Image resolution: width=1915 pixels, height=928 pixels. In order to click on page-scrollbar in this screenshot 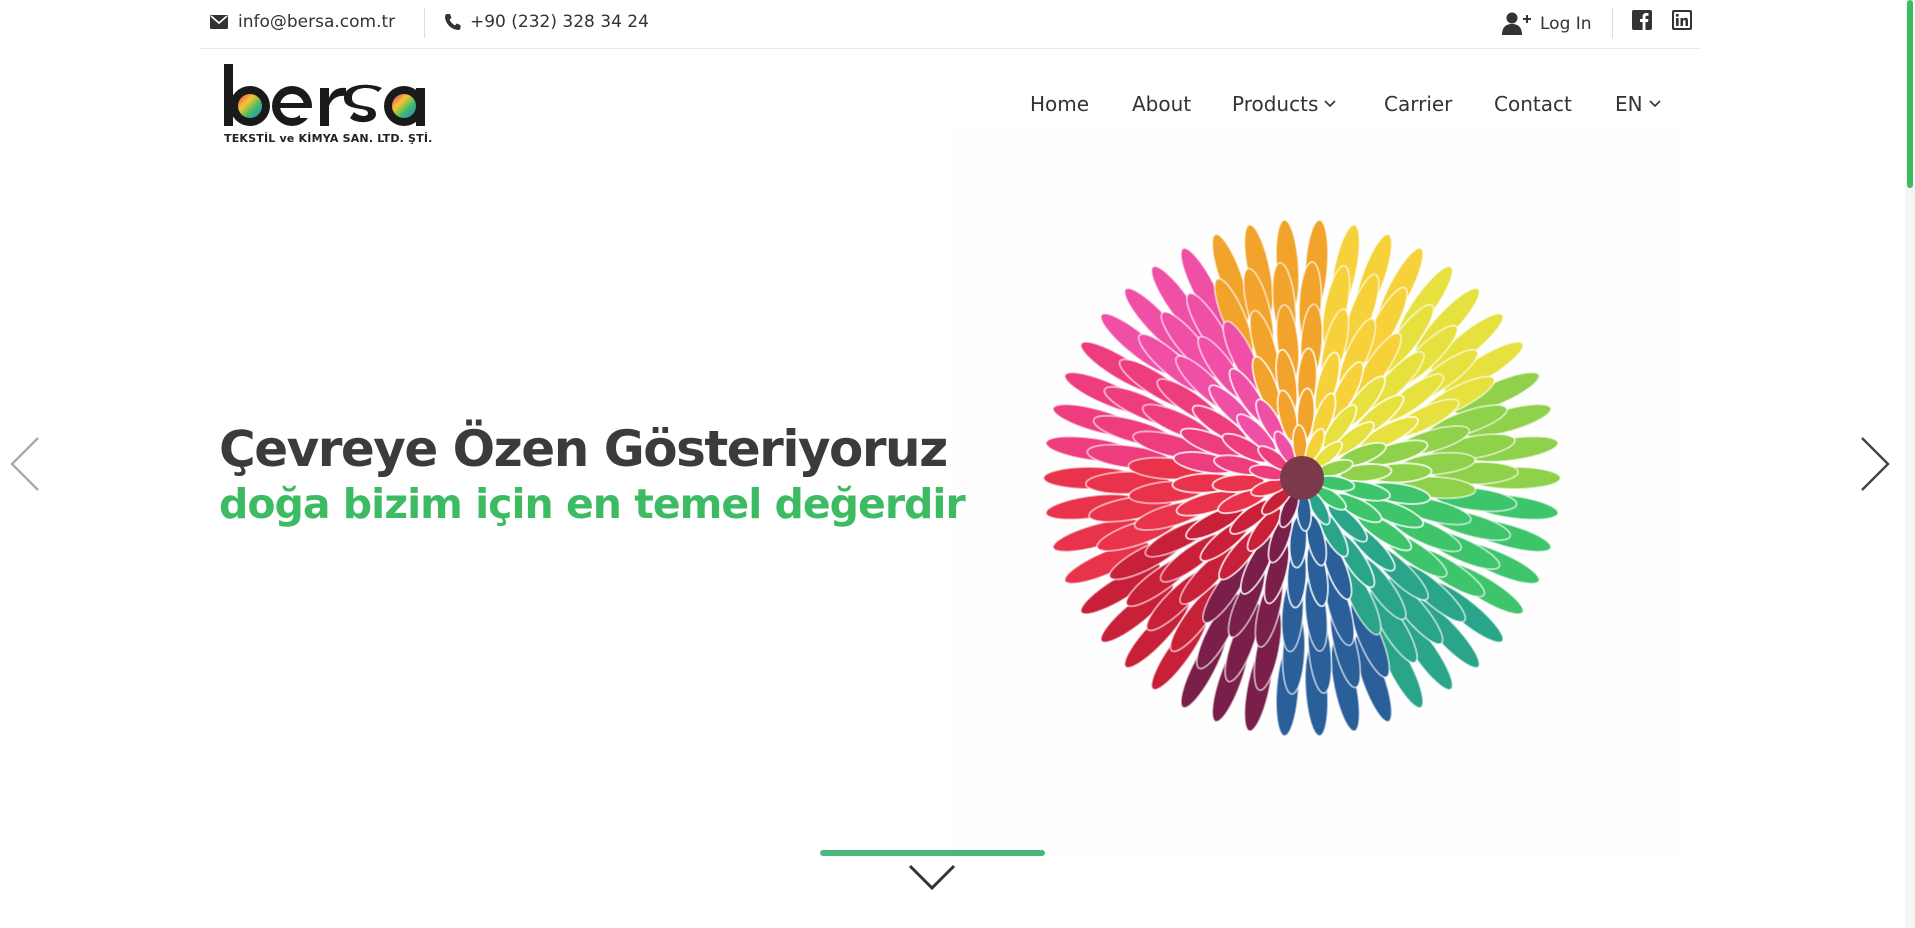, I will do `click(1910, 464)`.